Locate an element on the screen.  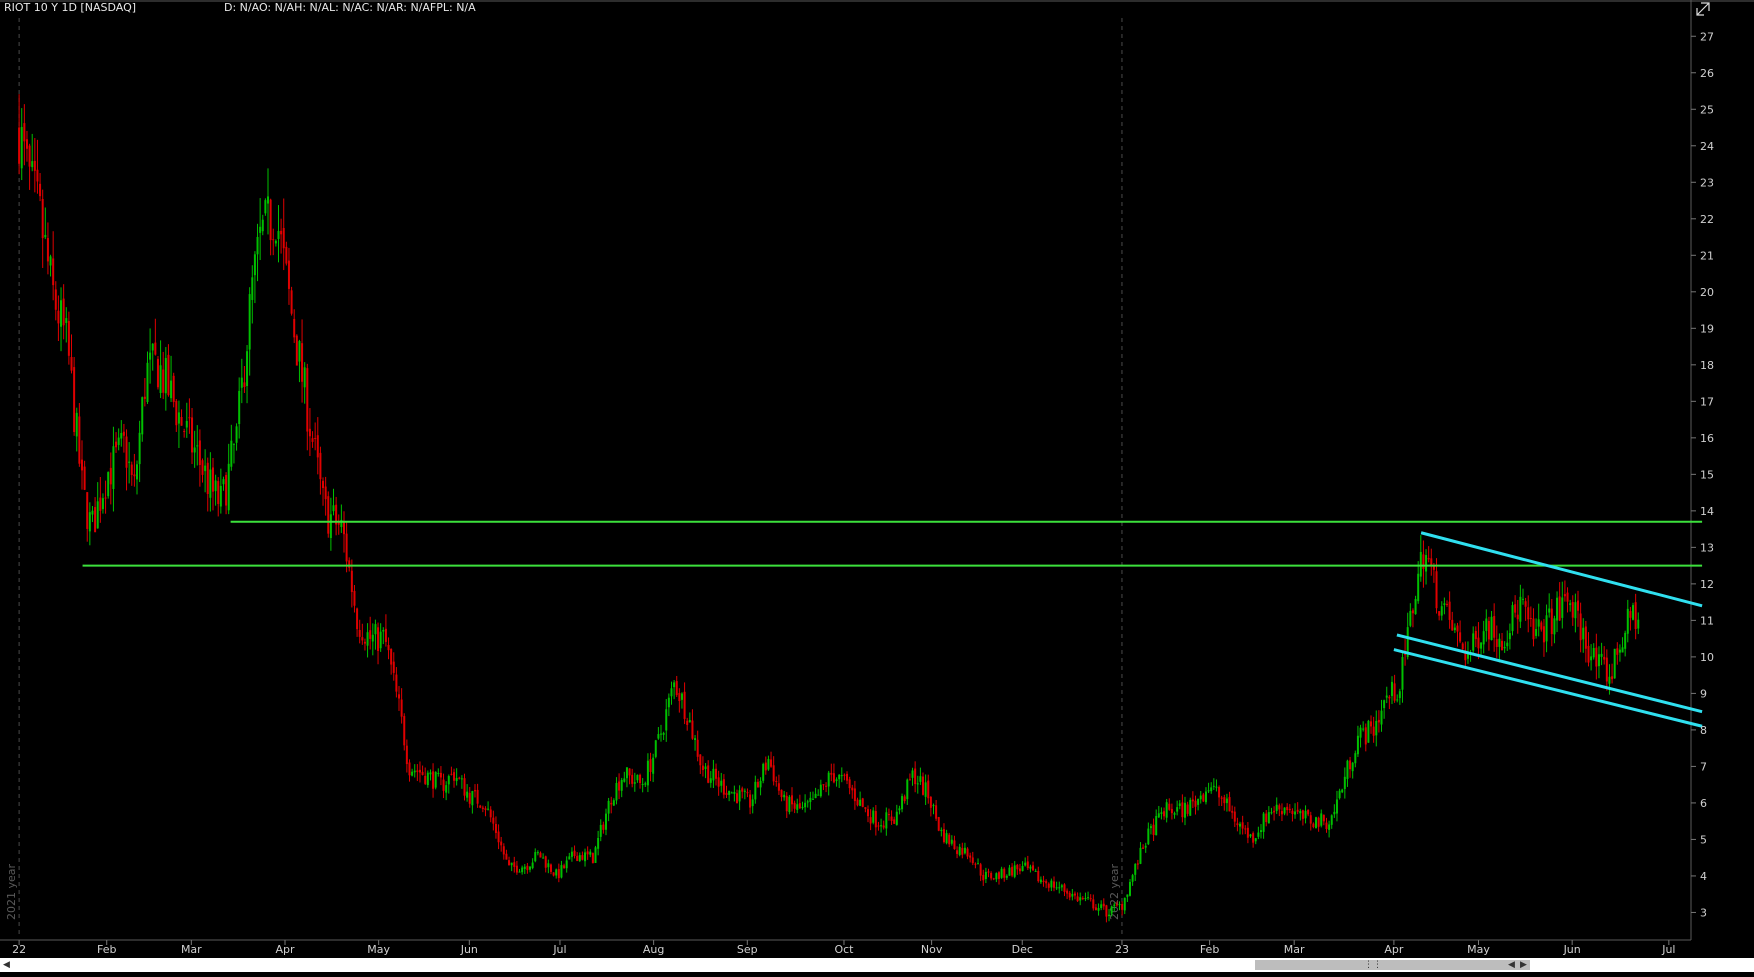
maximize-pane-icon is located at coordinates (1703, 9).